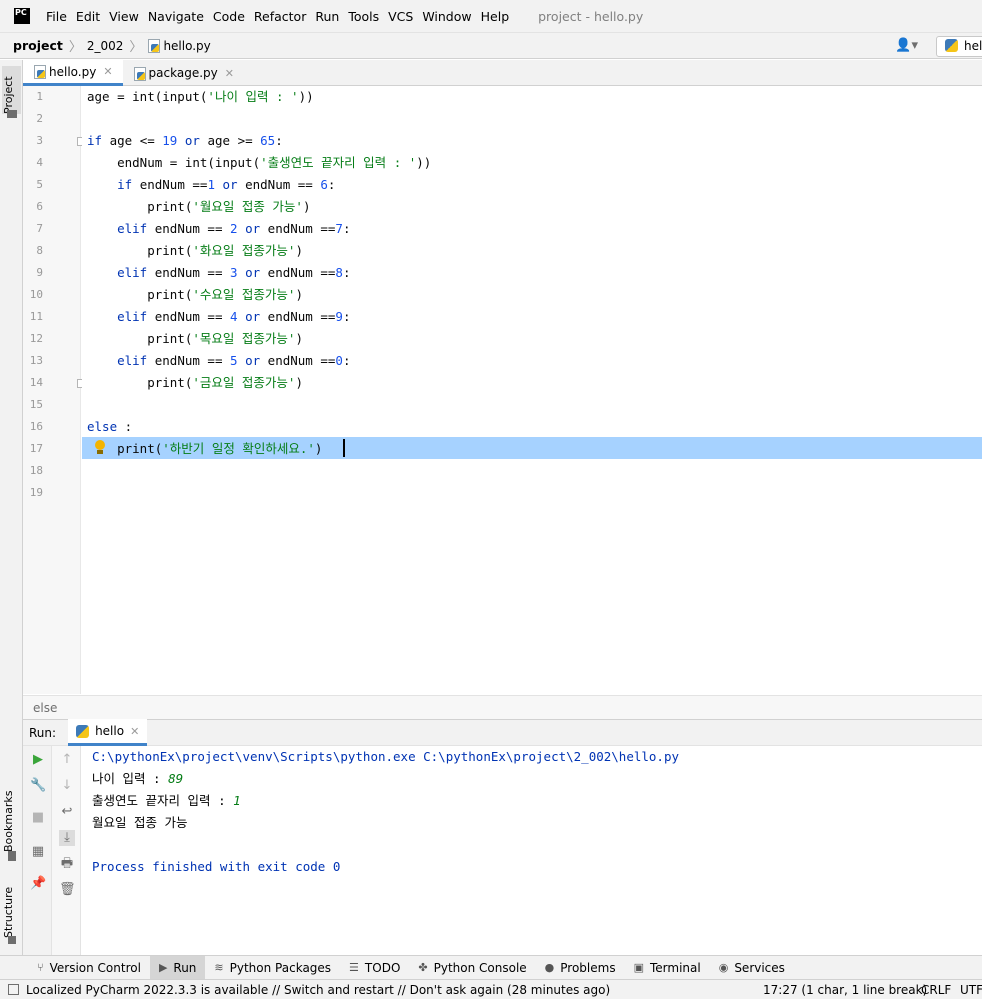  I want to click on console-exit-message: Process finished with exit code 0, so click(216, 866).